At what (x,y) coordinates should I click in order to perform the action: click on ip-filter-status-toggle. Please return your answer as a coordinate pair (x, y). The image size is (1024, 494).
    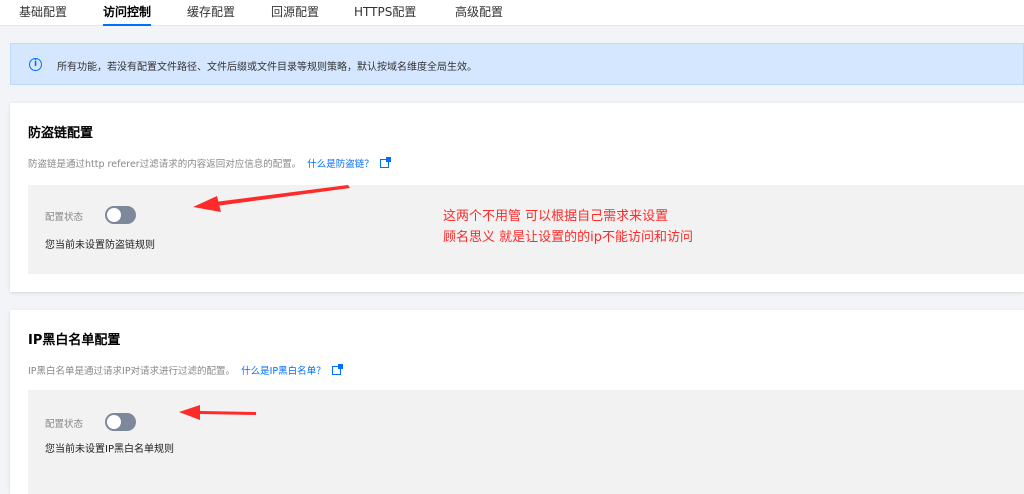
    Looking at the image, I should click on (120, 422).